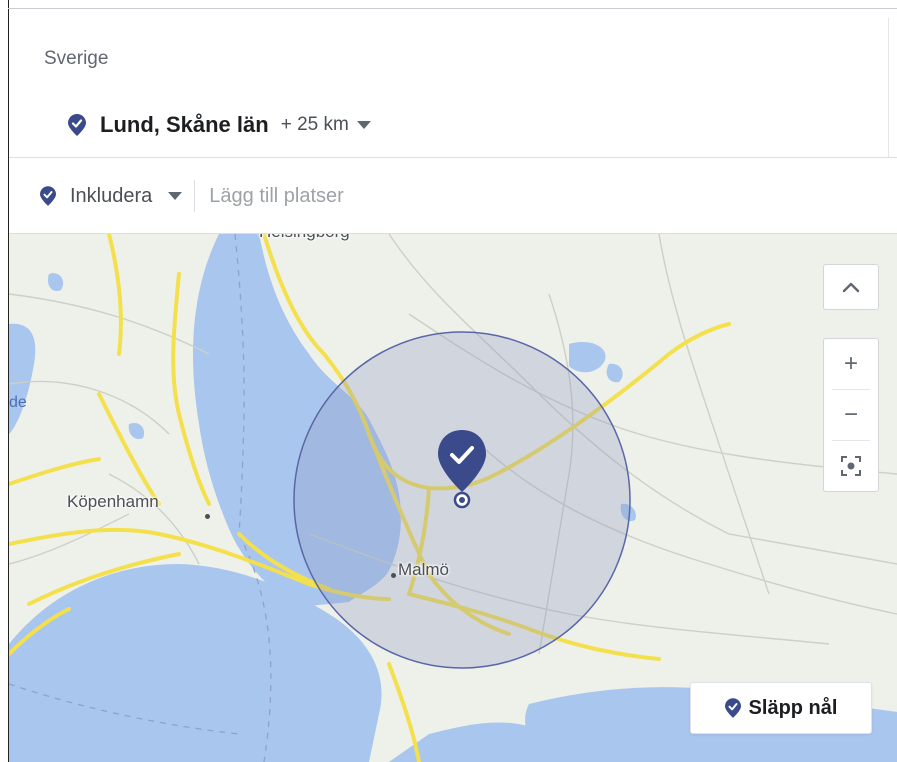 The image size is (897, 762). I want to click on recenter-button, so click(851, 466).